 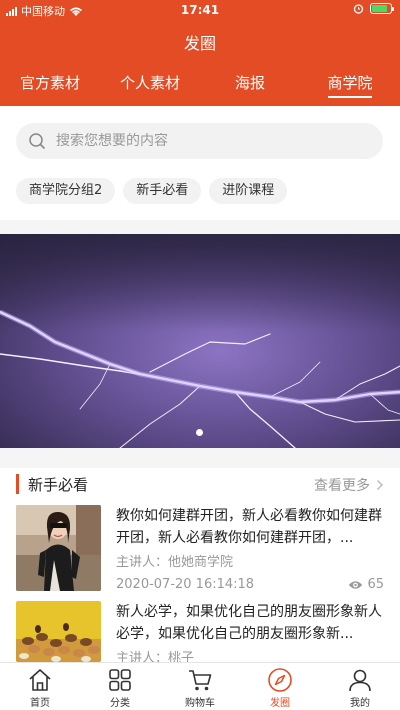 What do you see at coordinates (40, 703) in the screenshot?
I see `nav-home-label: 首页` at bounding box center [40, 703].